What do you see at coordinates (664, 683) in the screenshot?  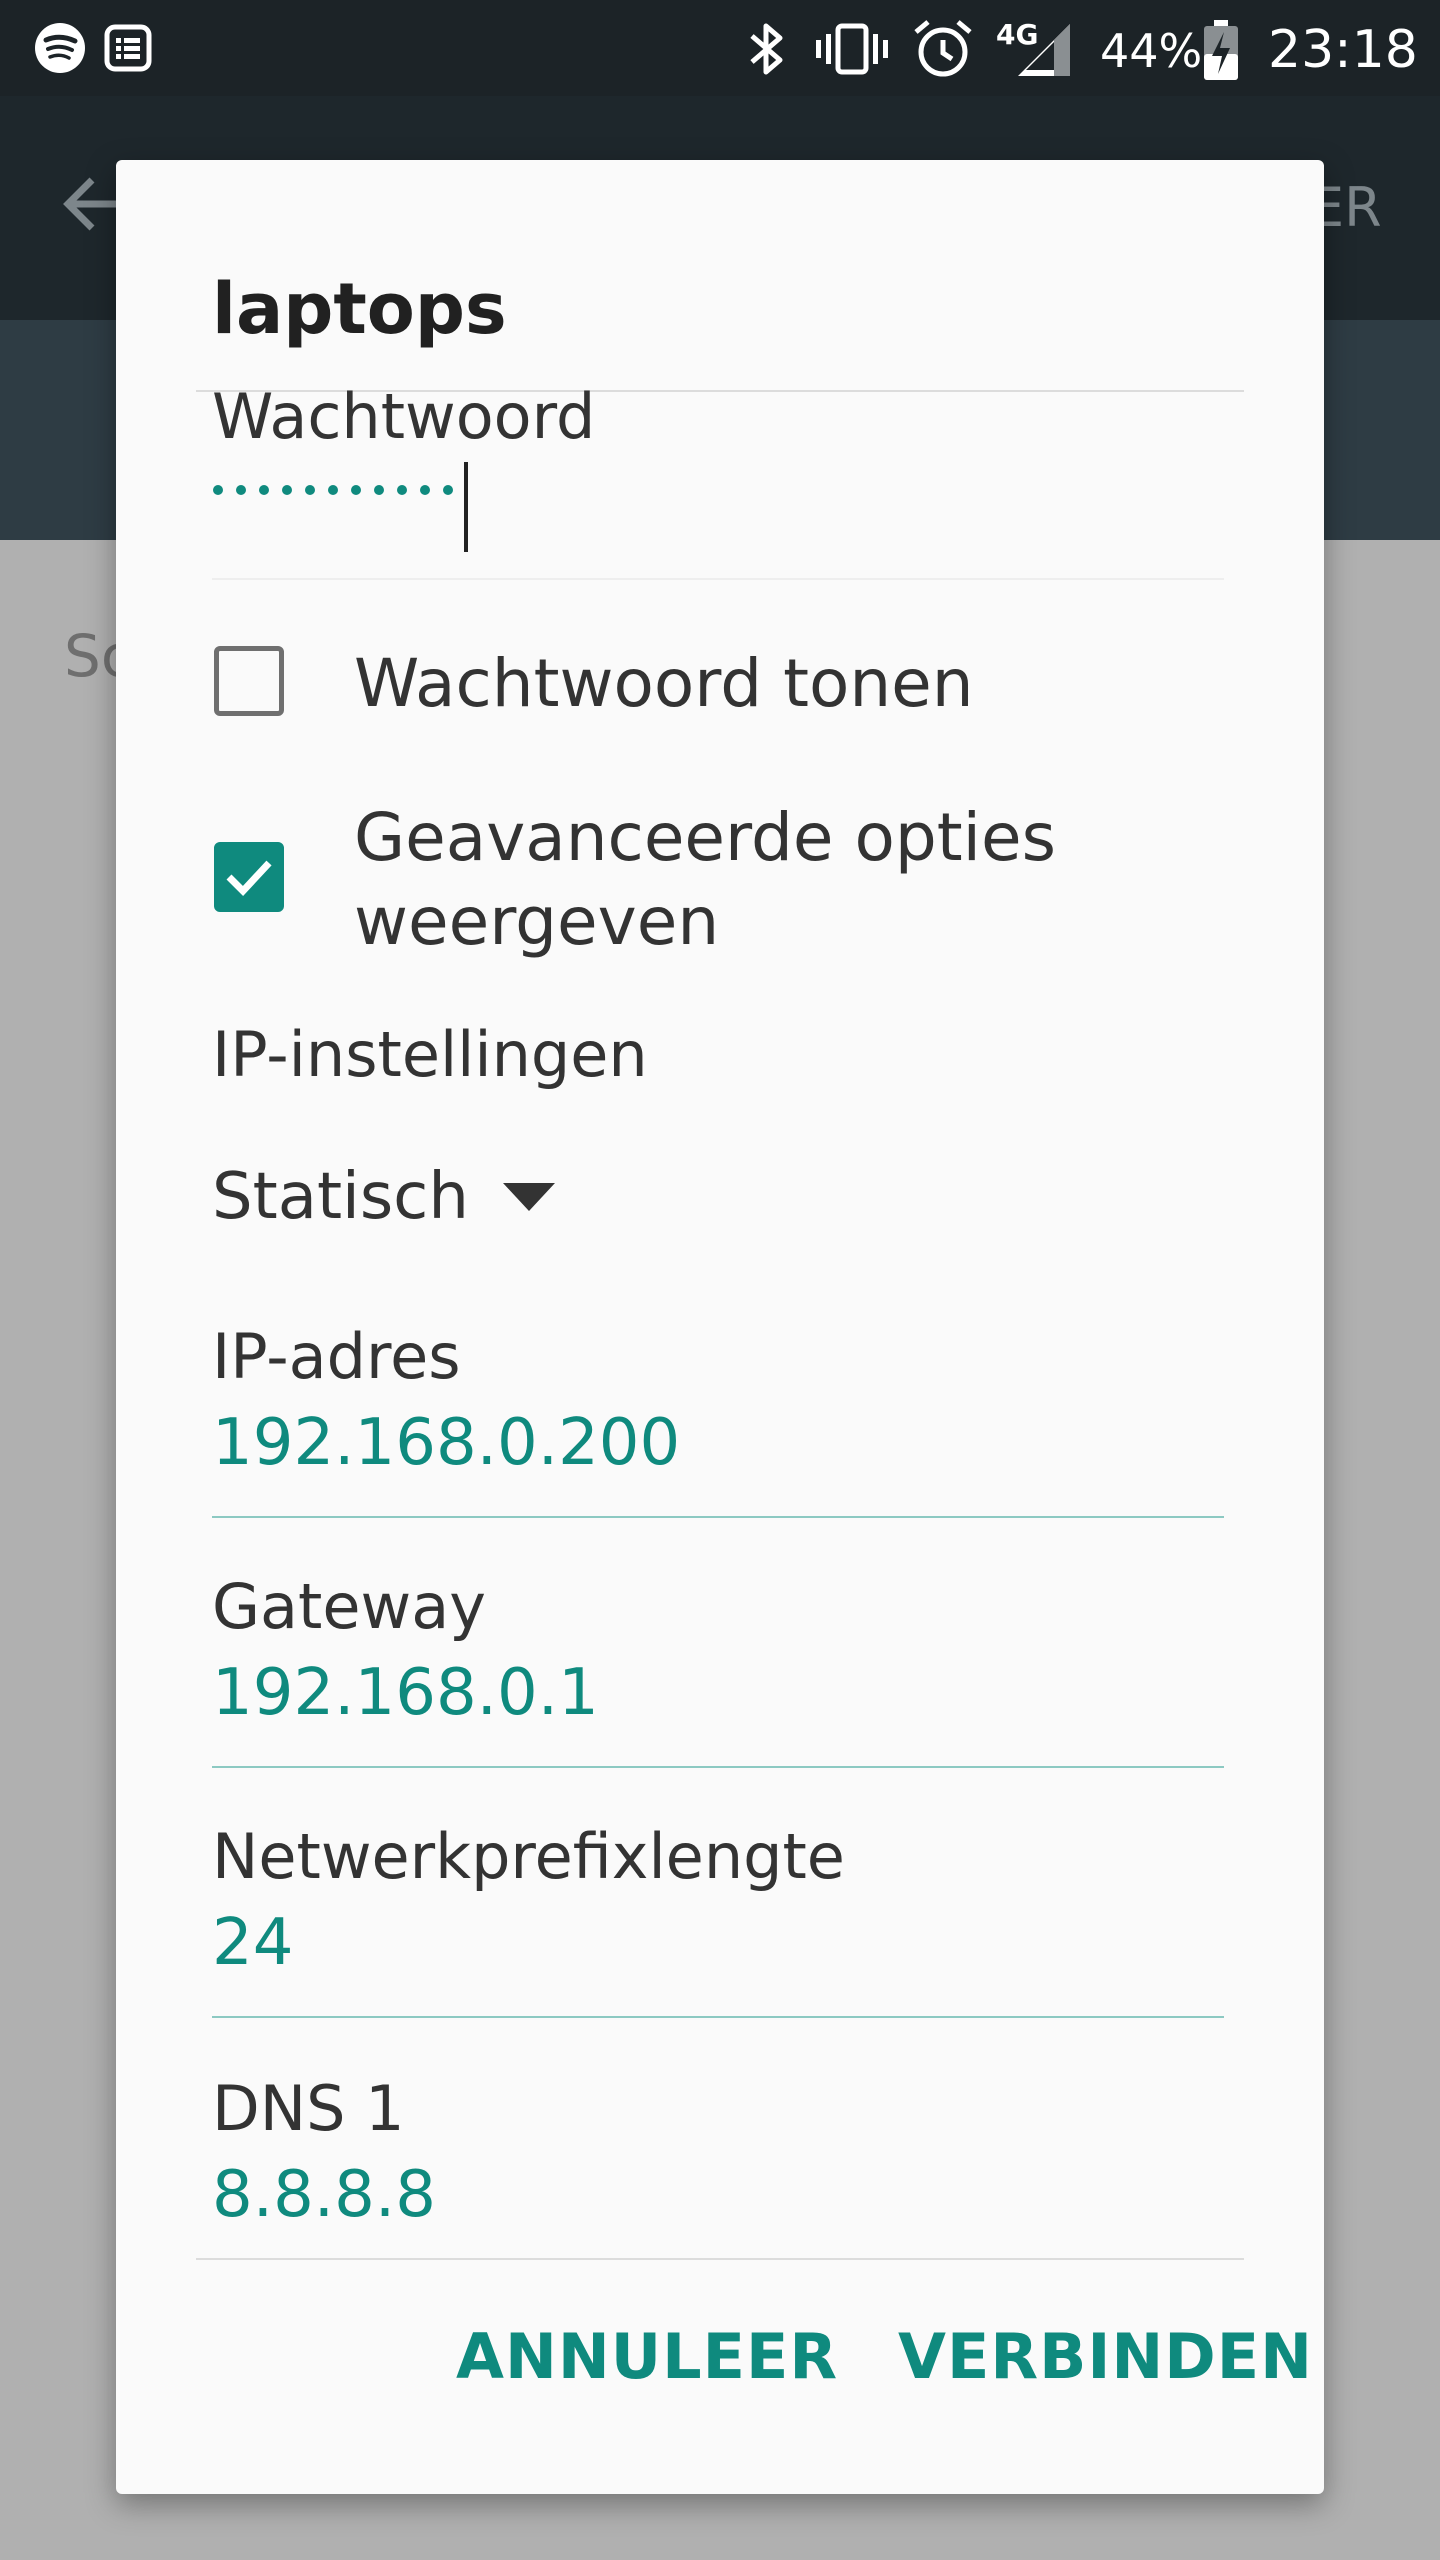 I see `show-password-label: Wachtwoord tonen` at bounding box center [664, 683].